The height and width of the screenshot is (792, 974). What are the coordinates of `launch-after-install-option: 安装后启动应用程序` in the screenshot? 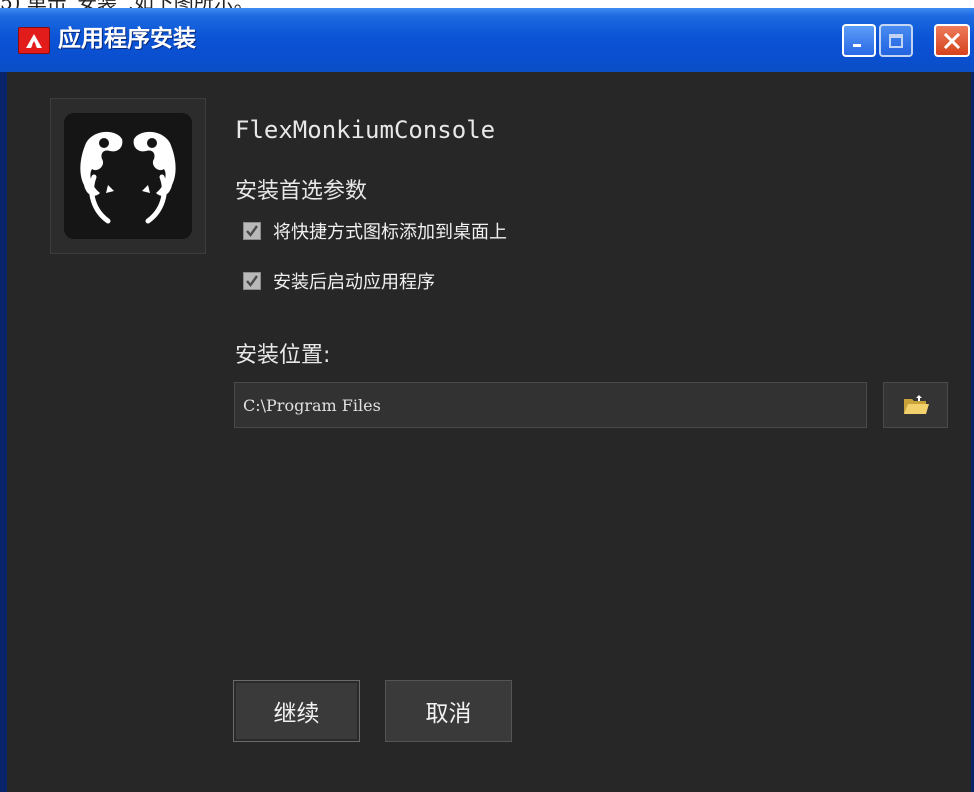 It's located at (339, 281).